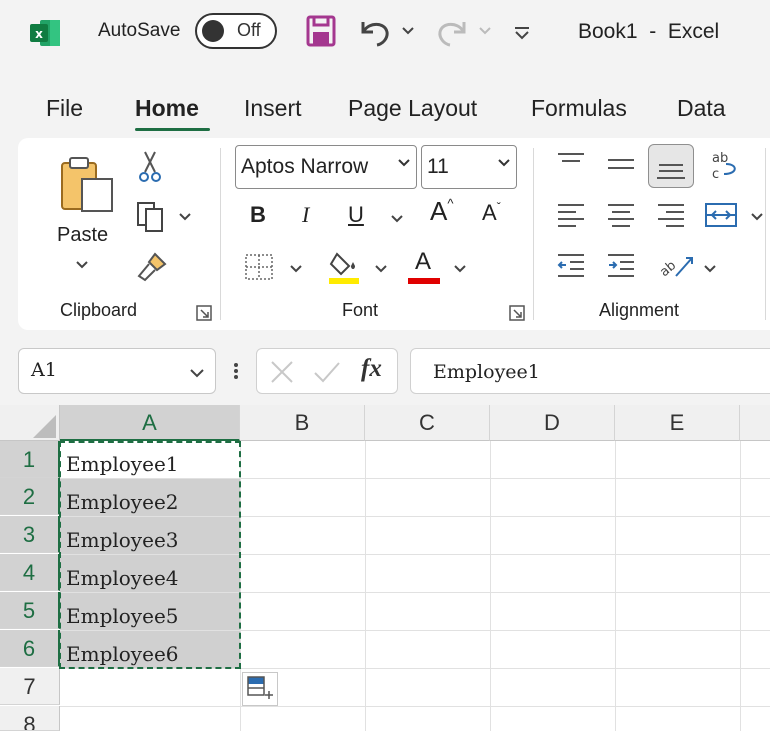 The width and height of the screenshot is (770, 731). What do you see at coordinates (677, 423) in the screenshot?
I see `column-header-e: E` at bounding box center [677, 423].